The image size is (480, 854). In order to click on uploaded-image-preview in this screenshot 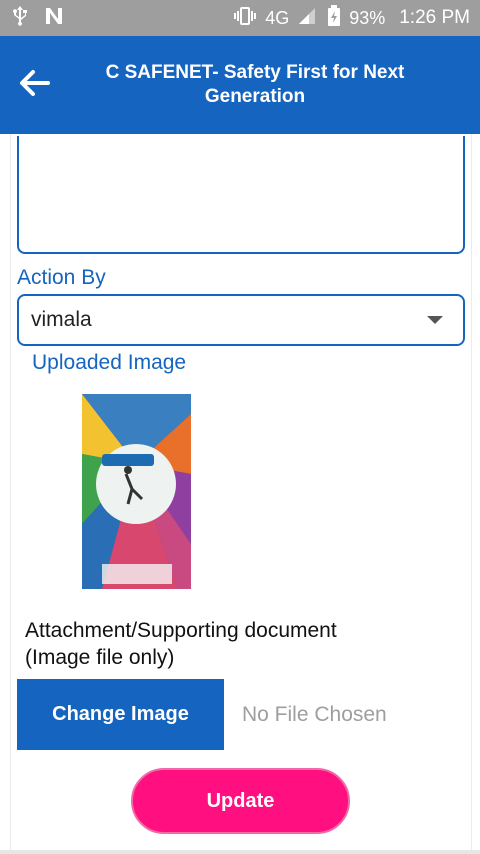, I will do `click(136, 491)`.